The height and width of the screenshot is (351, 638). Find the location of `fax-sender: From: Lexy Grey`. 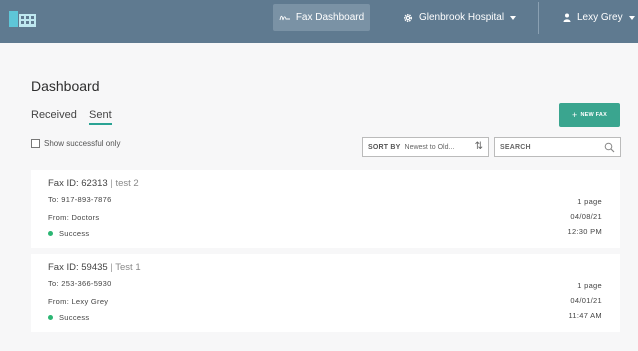

fax-sender: From: Lexy Grey is located at coordinates (78, 301).